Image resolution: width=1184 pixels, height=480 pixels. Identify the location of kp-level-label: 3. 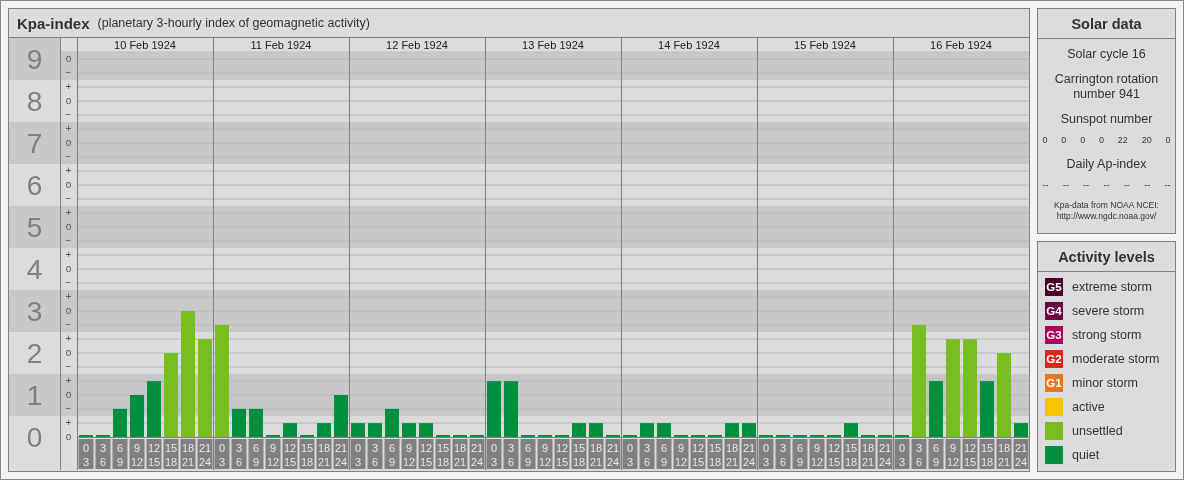
(34, 312).